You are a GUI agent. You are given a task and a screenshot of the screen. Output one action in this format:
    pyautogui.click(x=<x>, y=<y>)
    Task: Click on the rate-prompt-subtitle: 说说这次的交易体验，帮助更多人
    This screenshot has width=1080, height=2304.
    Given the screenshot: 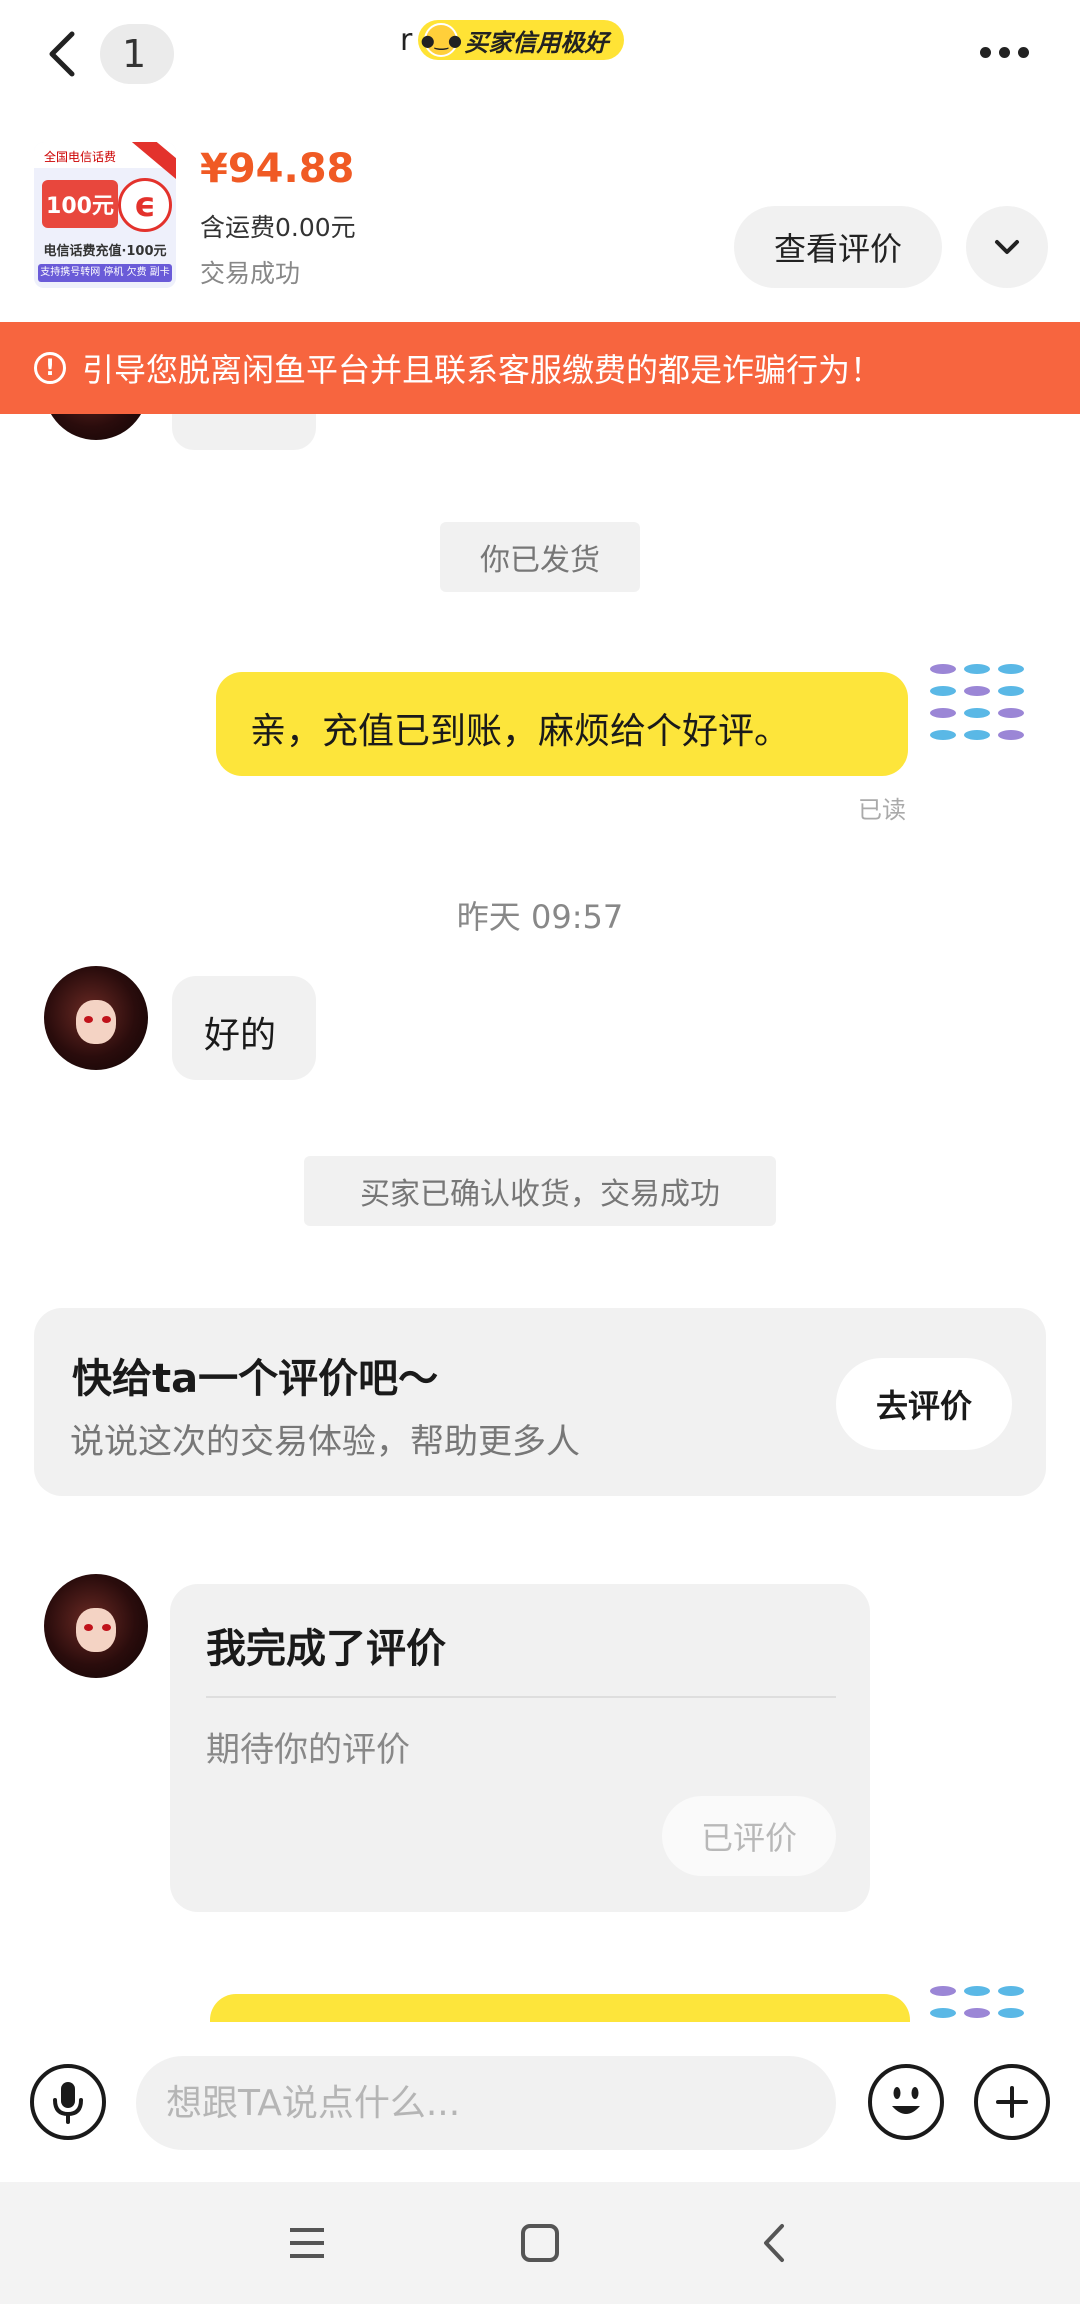 What is the action you would take?
    pyautogui.click(x=325, y=1442)
    